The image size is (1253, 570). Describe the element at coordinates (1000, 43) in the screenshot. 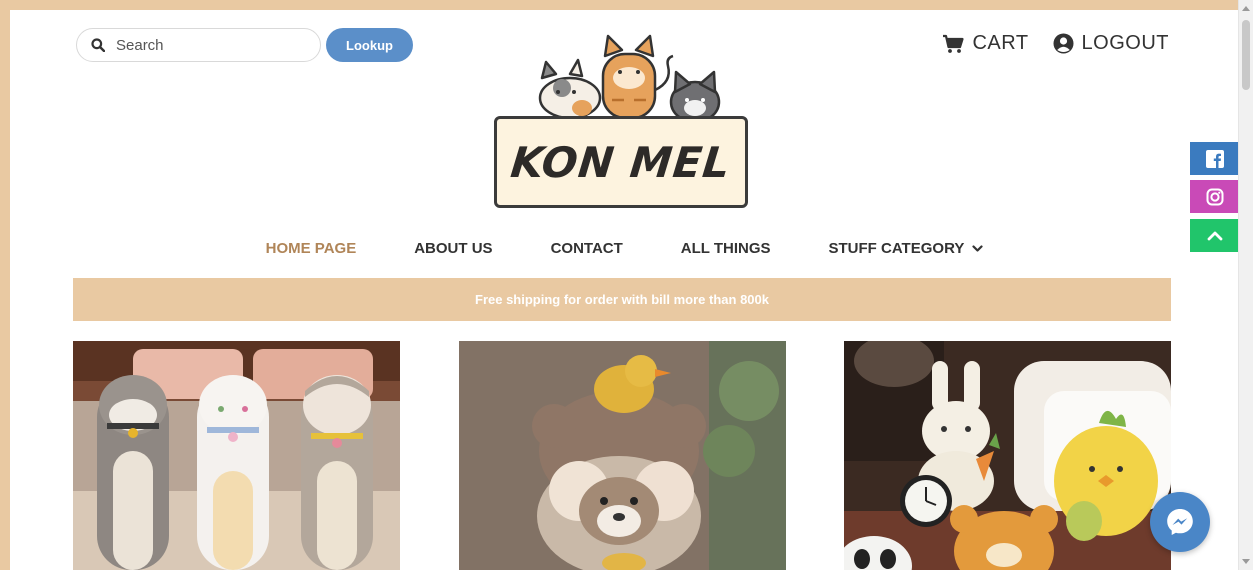

I see `cart-label: CART` at that location.